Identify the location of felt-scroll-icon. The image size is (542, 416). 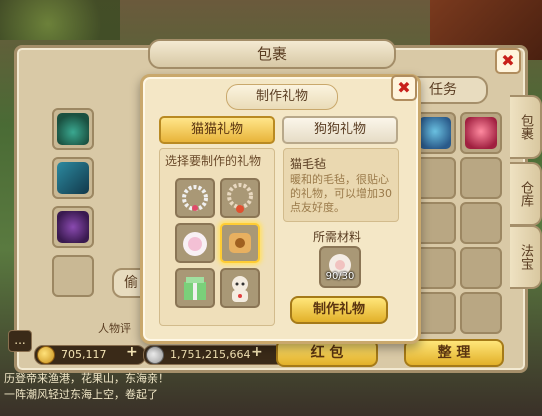
(240, 243).